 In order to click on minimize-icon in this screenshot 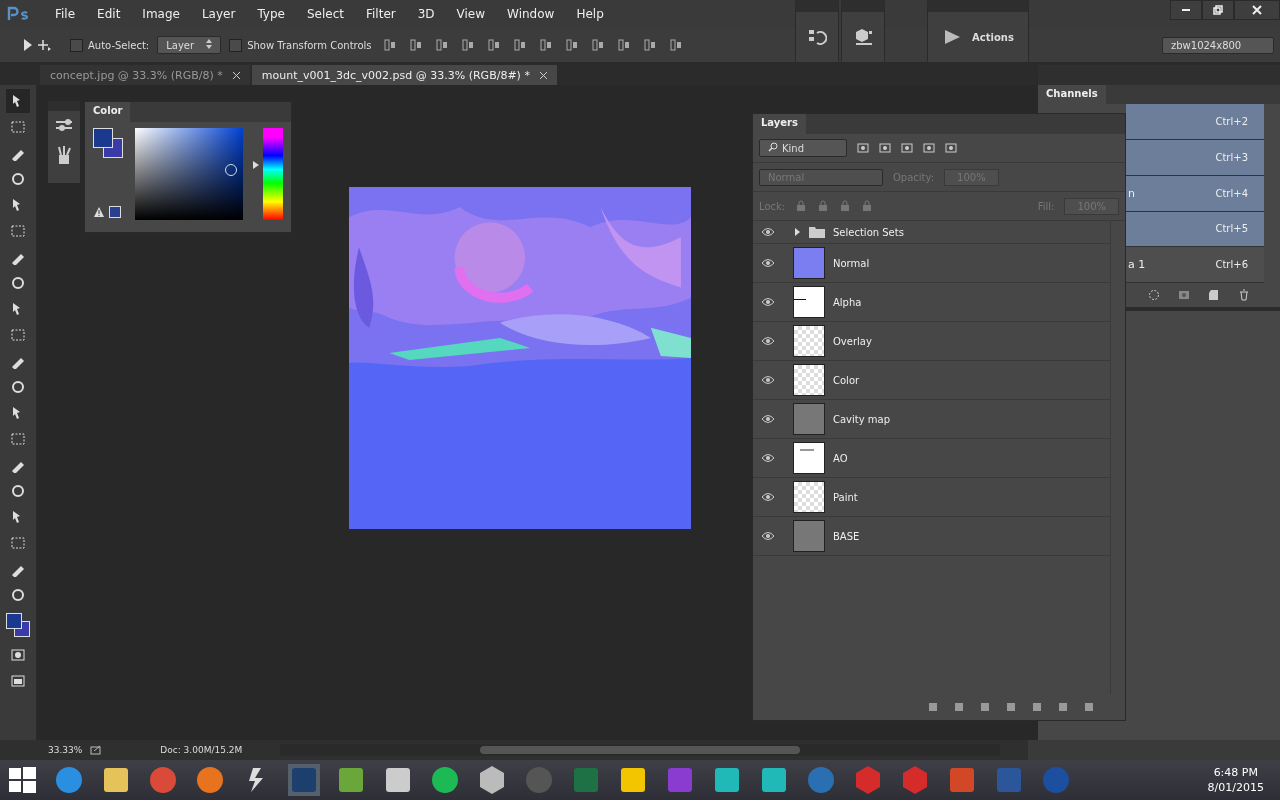, I will do `click(1186, 10)`.